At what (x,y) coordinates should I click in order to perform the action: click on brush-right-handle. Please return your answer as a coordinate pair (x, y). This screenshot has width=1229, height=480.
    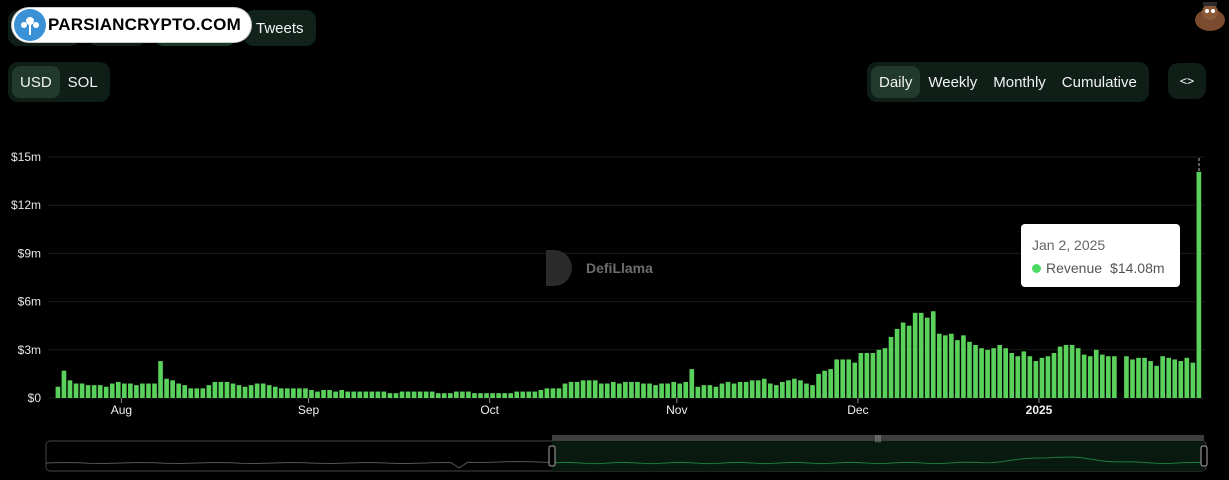
    Looking at the image, I should click on (1204, 456).